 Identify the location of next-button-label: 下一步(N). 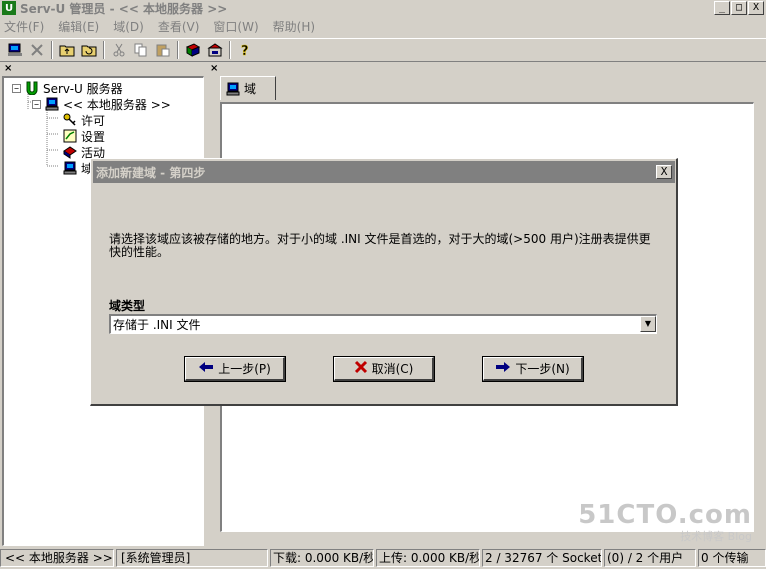
(542, 369).